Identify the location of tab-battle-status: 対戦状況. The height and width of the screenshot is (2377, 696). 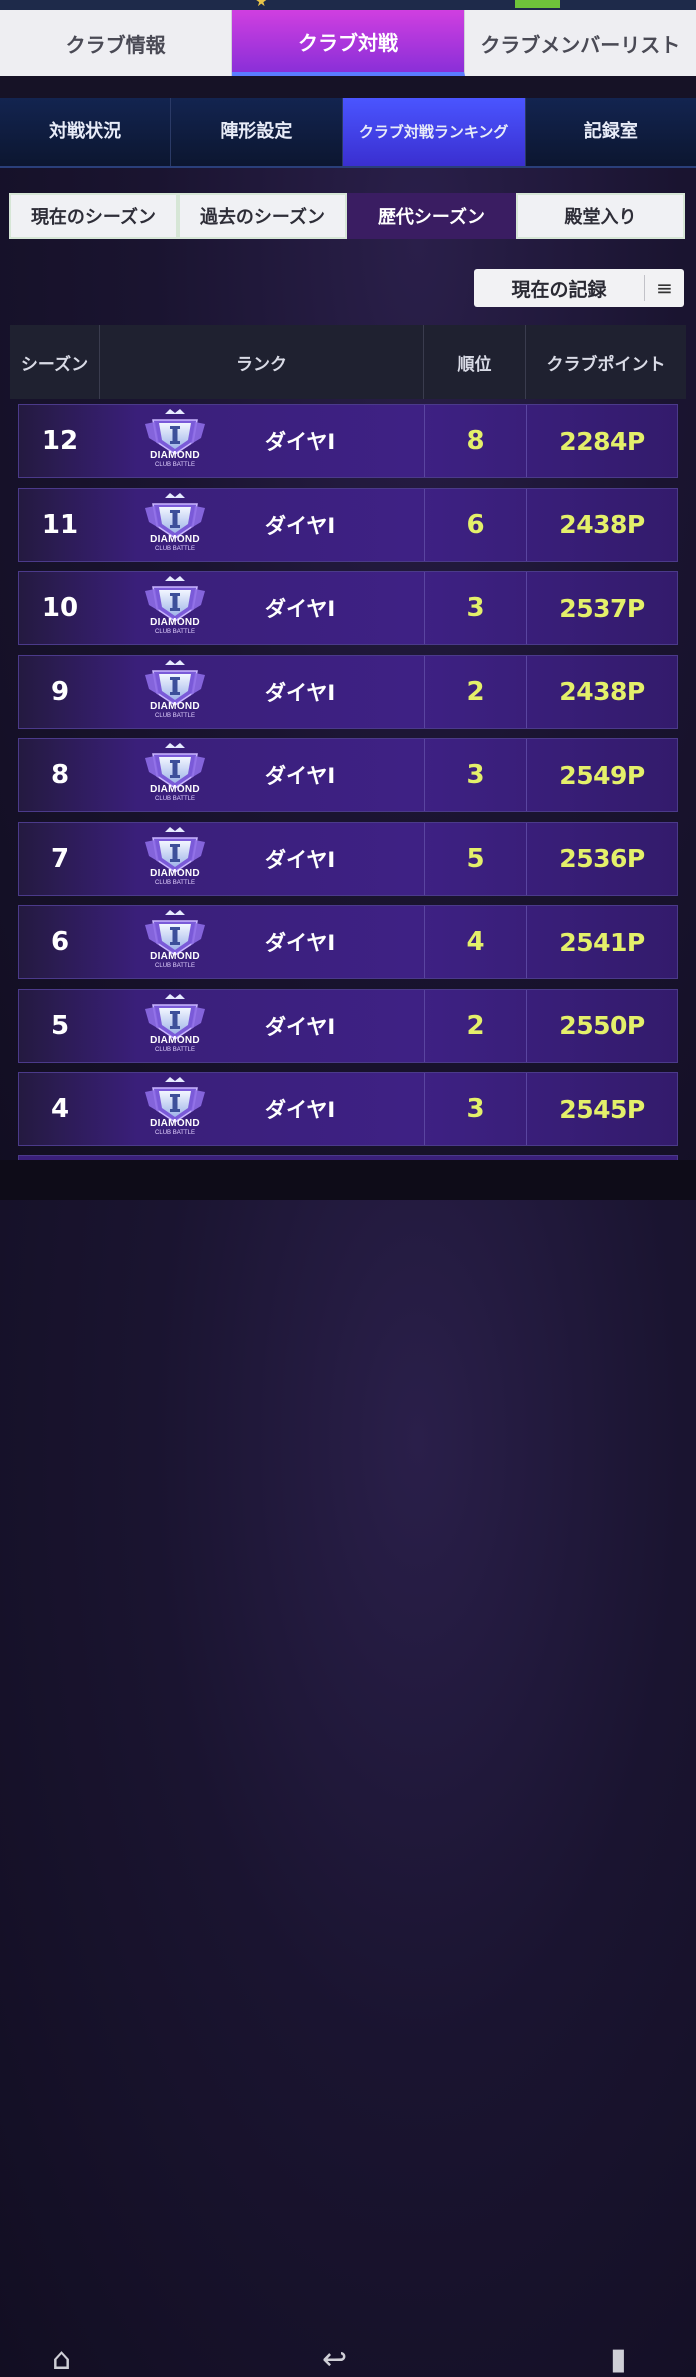
(86, 132).